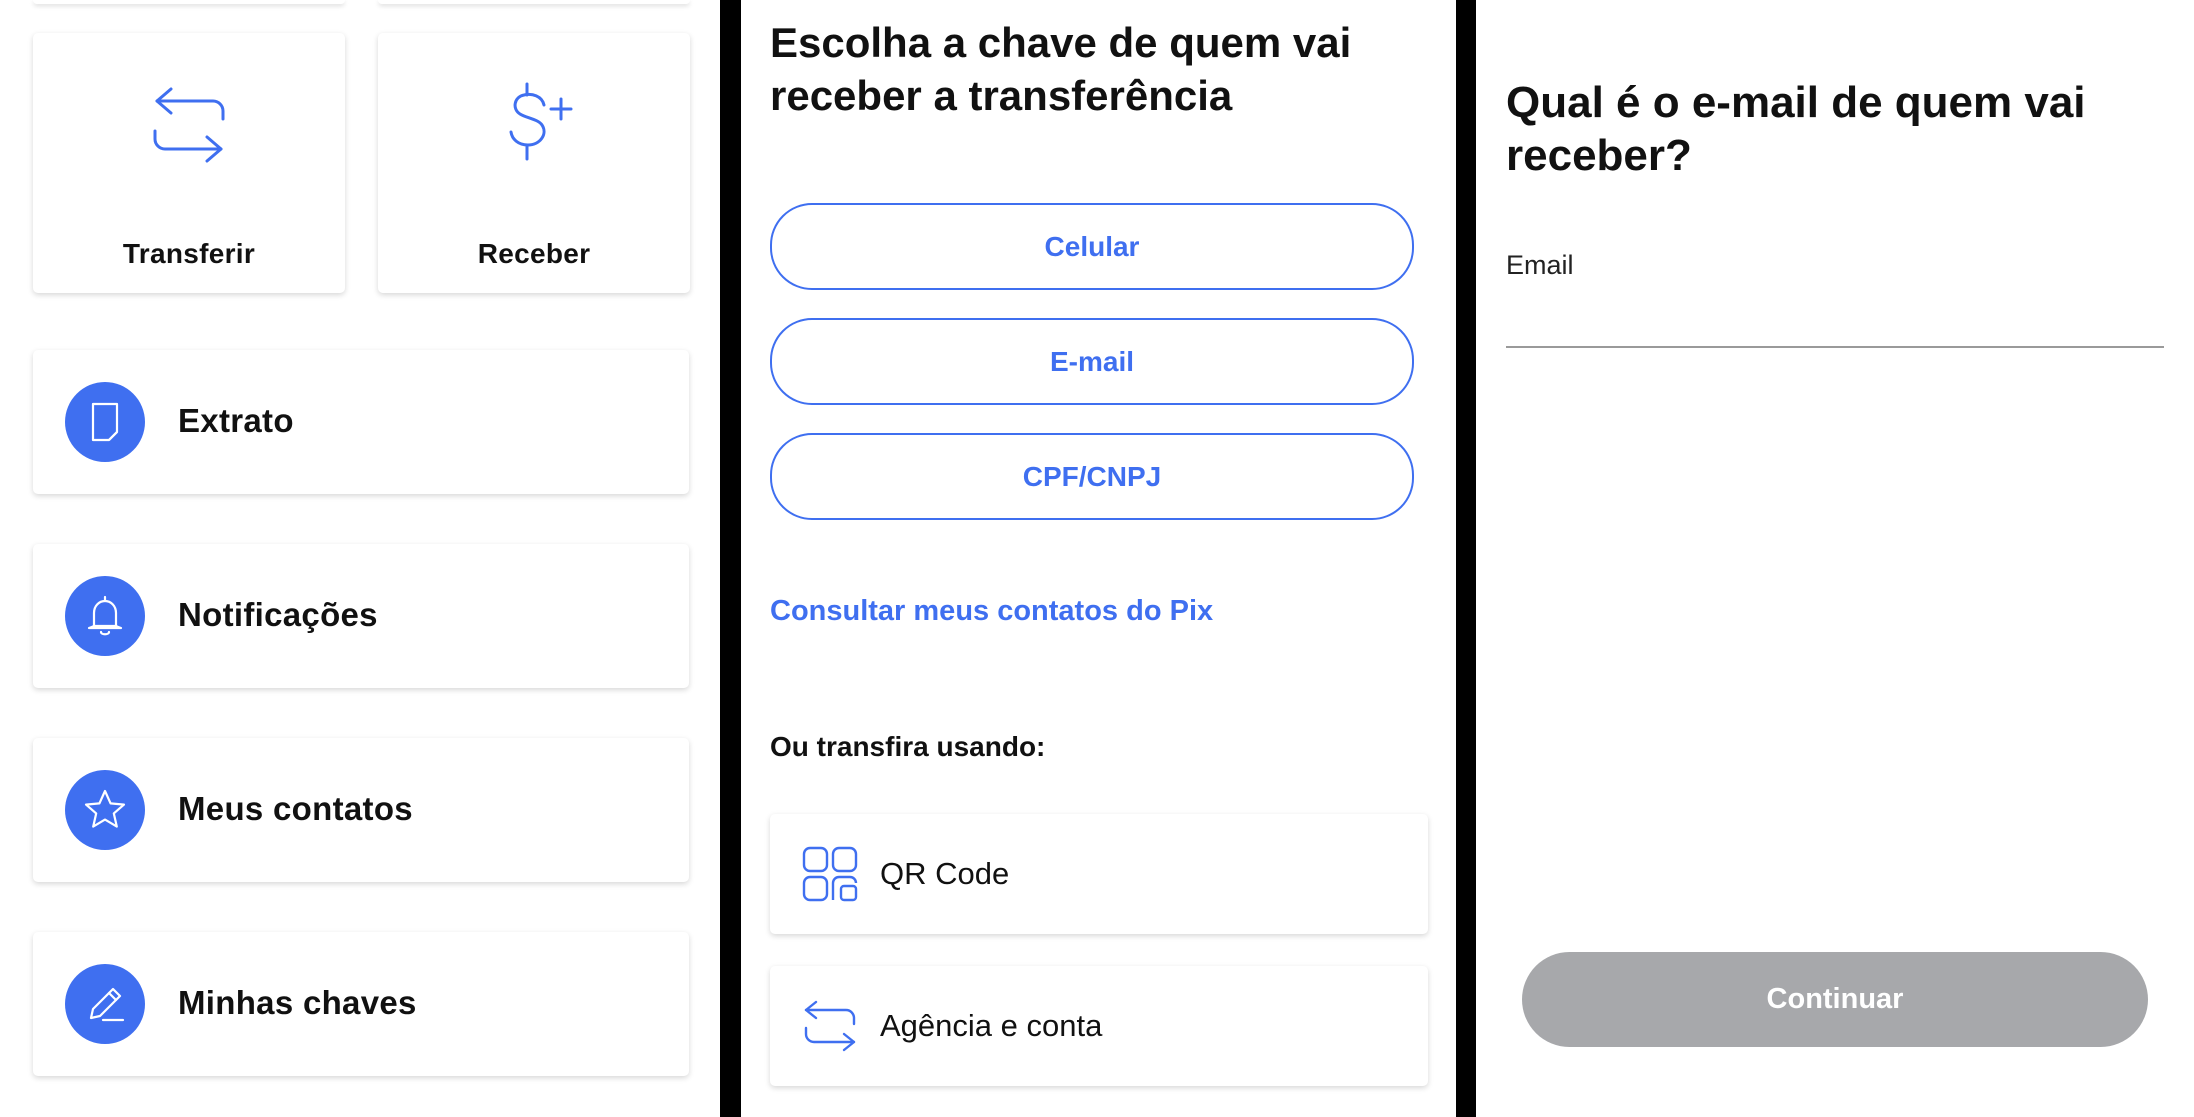  I want to click on menu-item-statement: Extrato, so click(361, 422).